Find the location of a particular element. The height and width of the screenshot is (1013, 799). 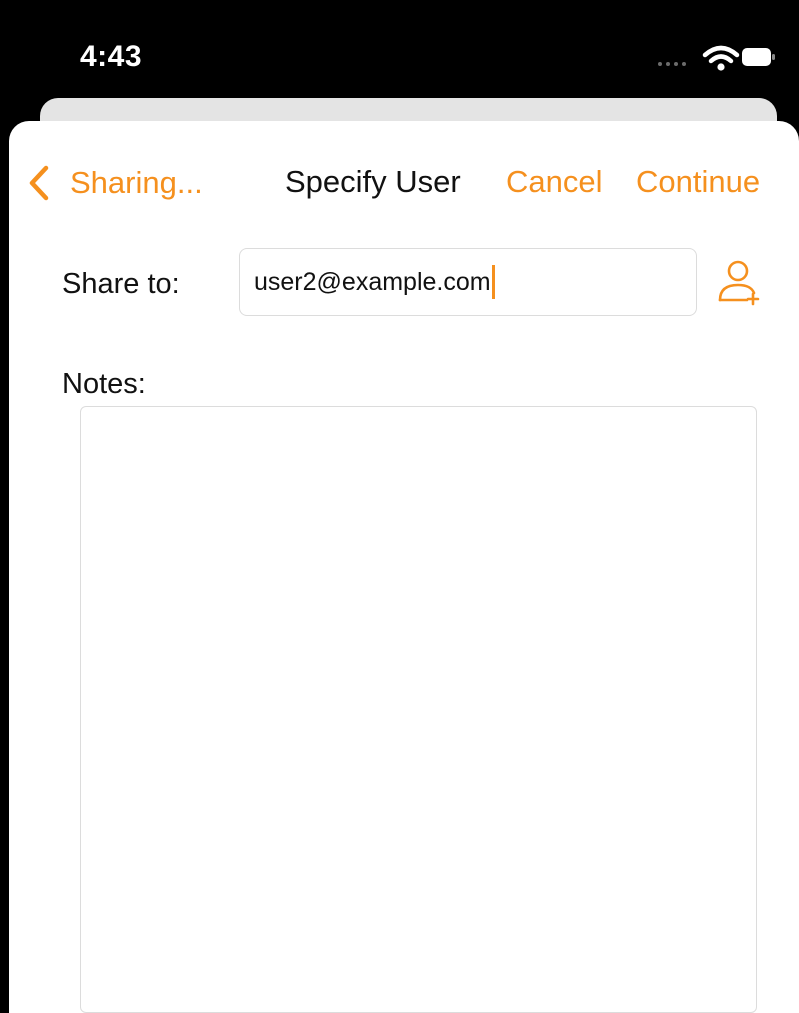

notes-label: Notes: is located at coordinates (104, 384).